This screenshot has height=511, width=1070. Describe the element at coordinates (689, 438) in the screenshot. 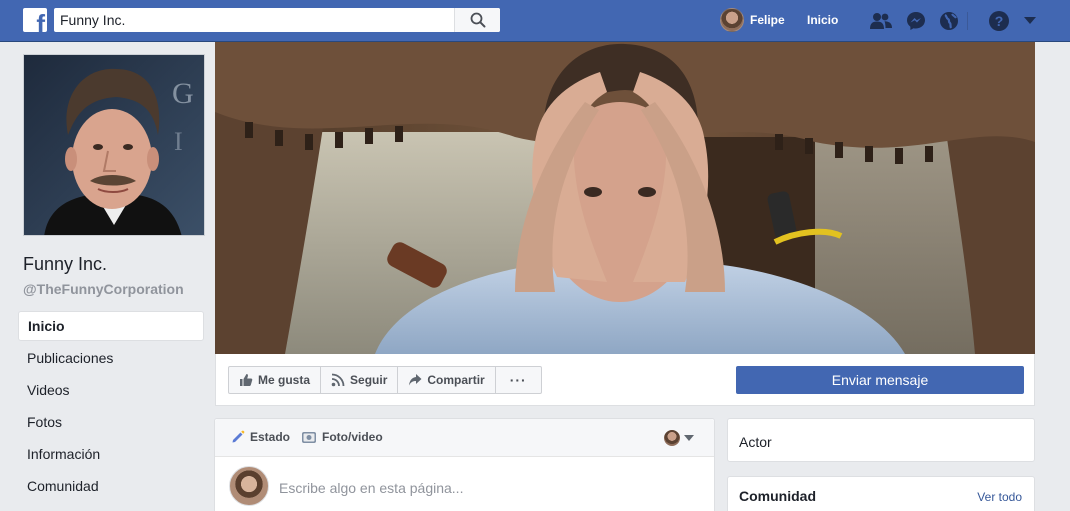

I see `chevron-down-icon` at that location.